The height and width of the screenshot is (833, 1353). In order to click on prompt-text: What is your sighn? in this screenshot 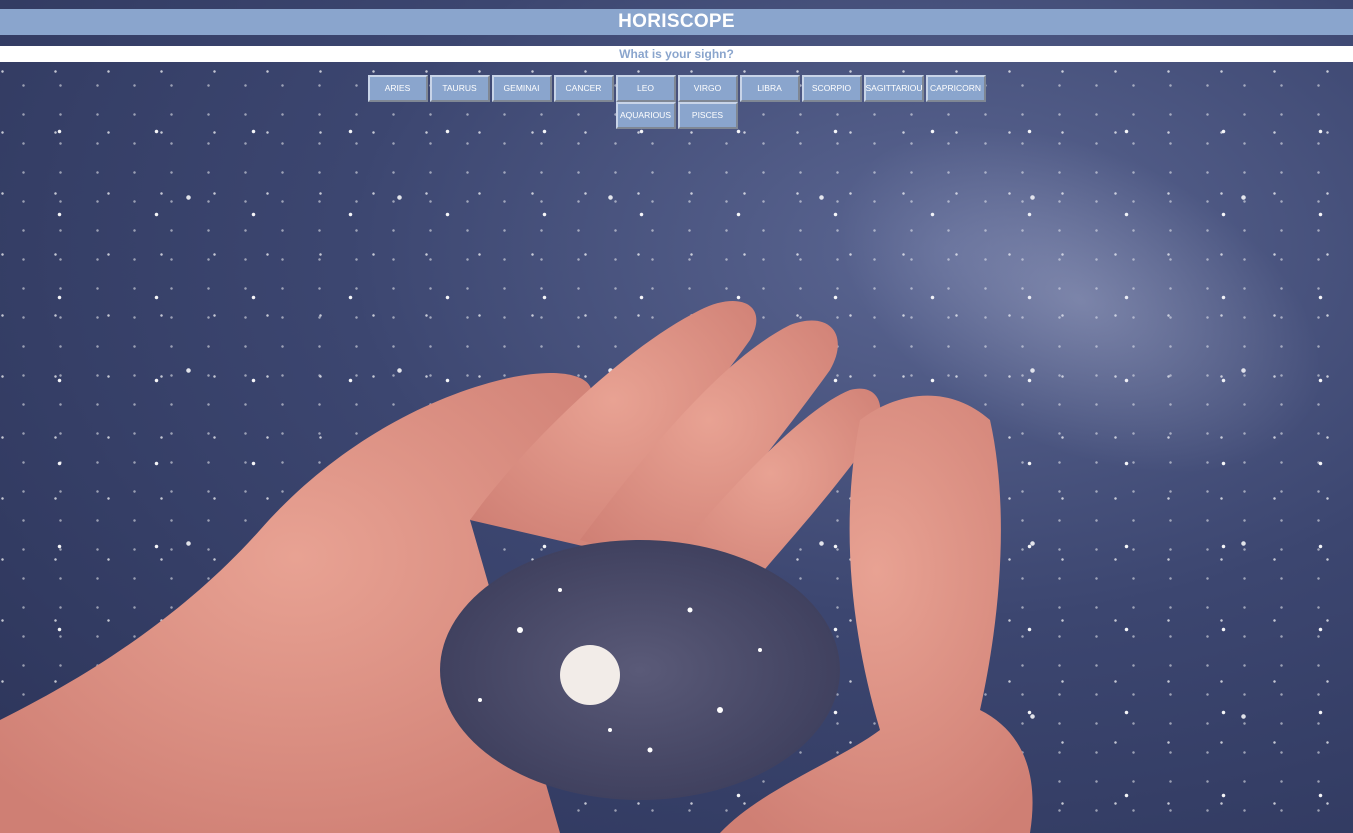, I will do `click(676, 54)`.